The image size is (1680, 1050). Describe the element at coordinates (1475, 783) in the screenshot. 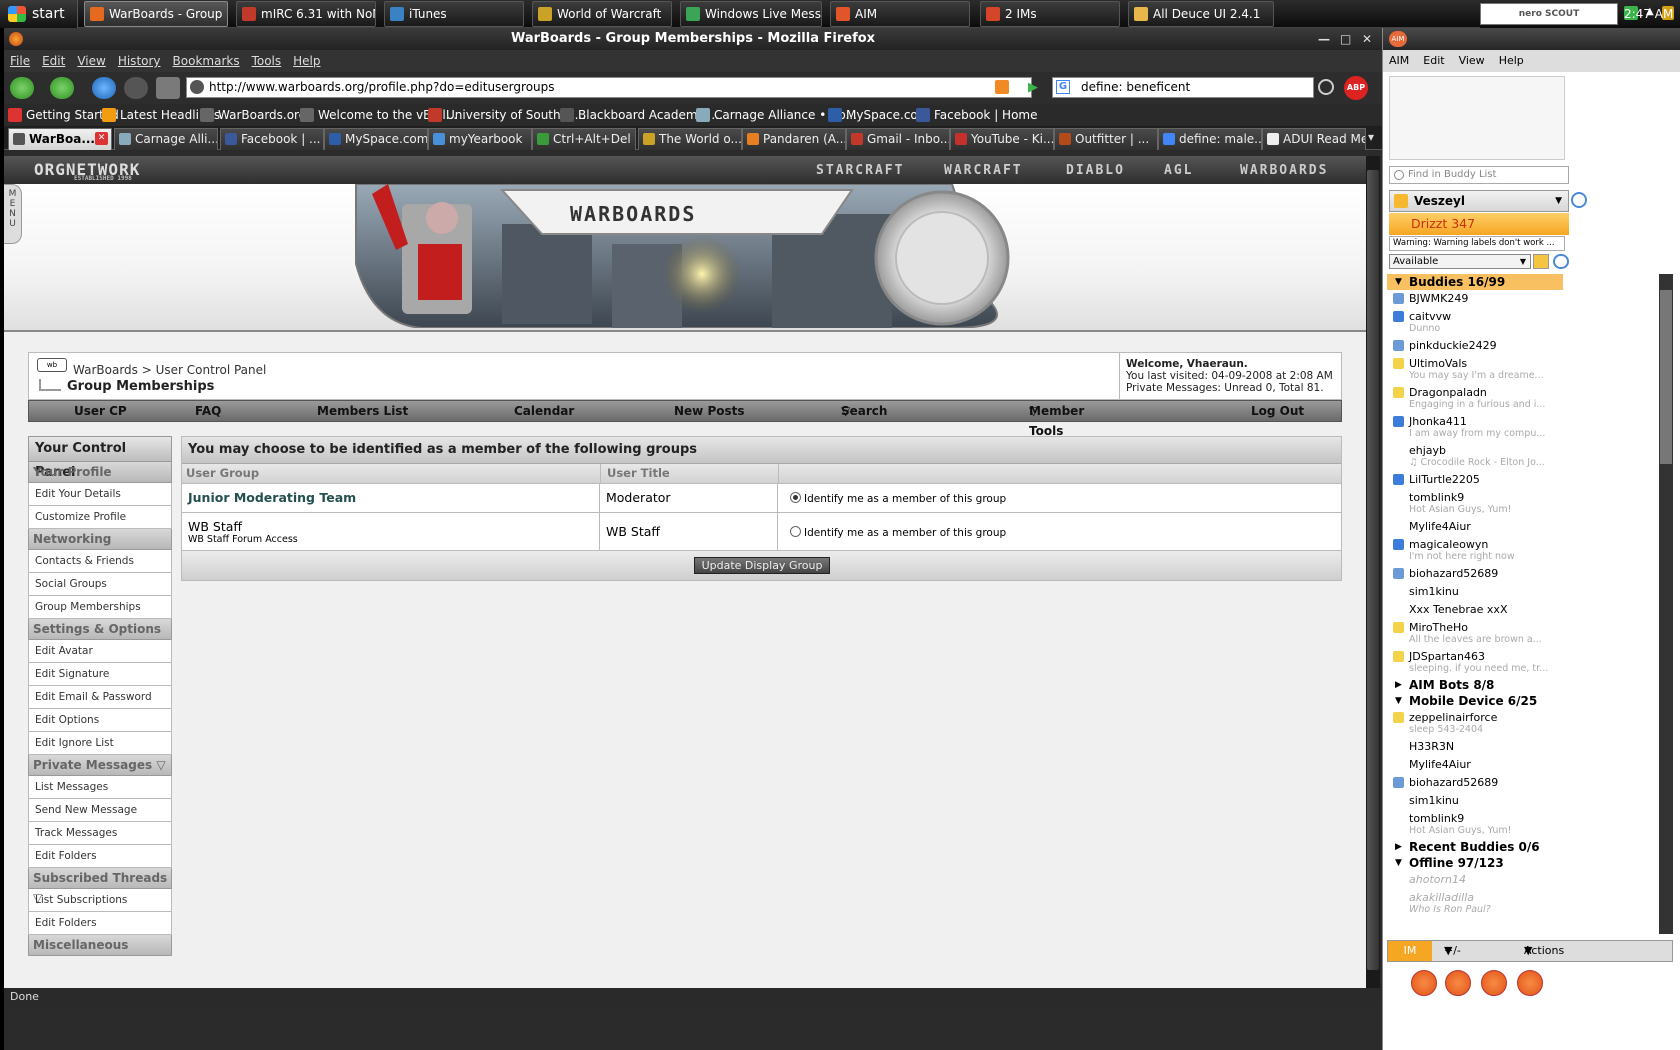

I see `buddy-item: biohazard52689` at that location.